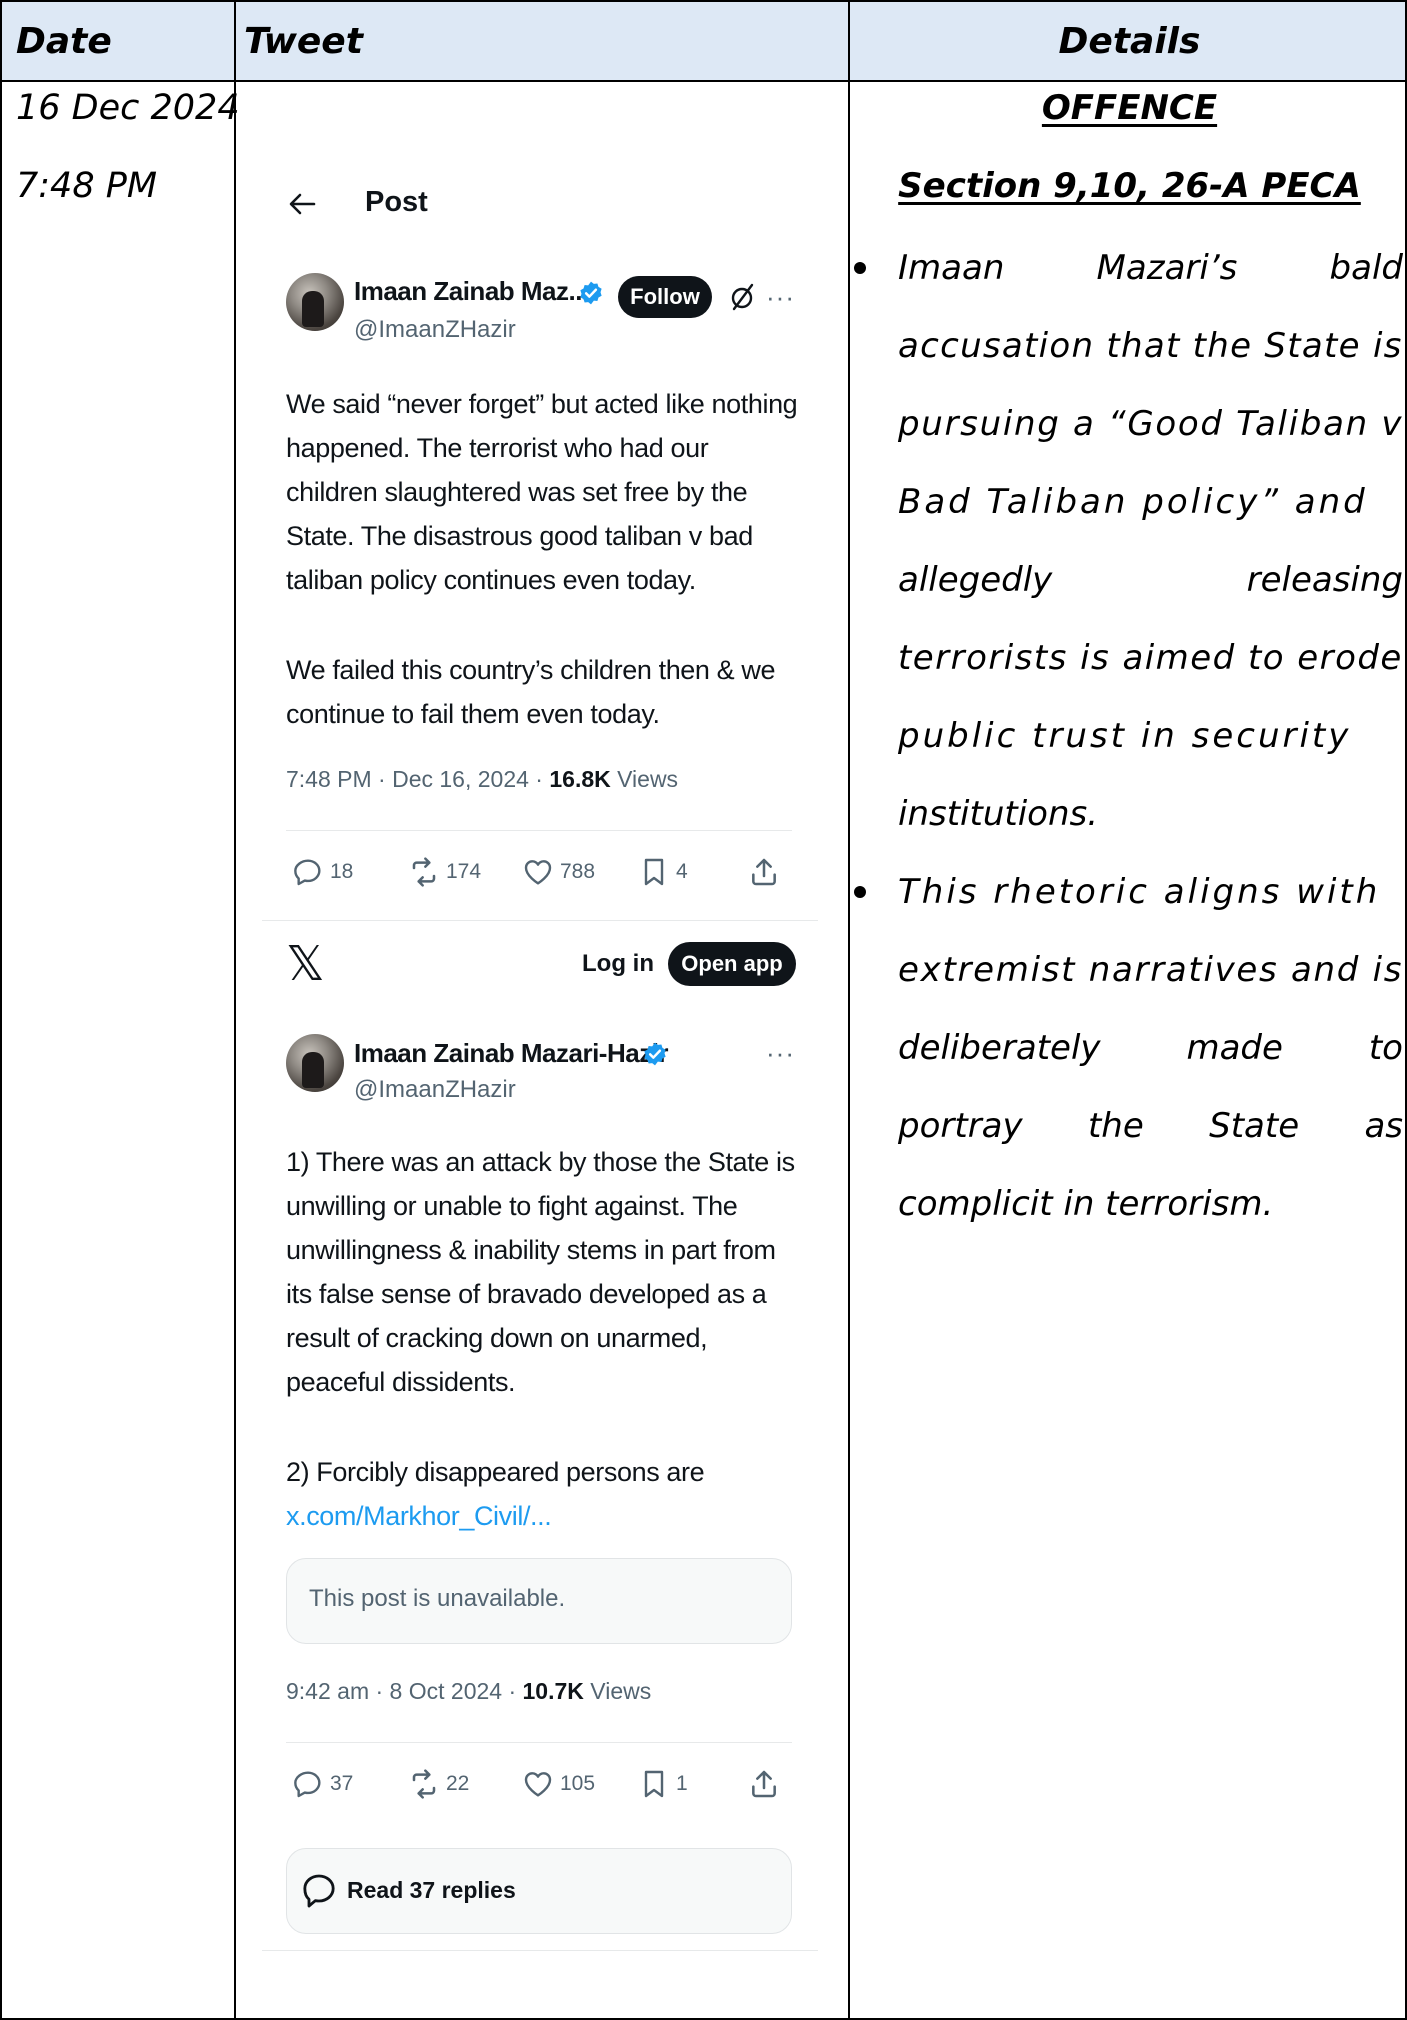  What do you see at coordinates (1150, 1126) in the screenshot?
I see `bullet-line: portray the State as` at bounding box center [1150, 1126].